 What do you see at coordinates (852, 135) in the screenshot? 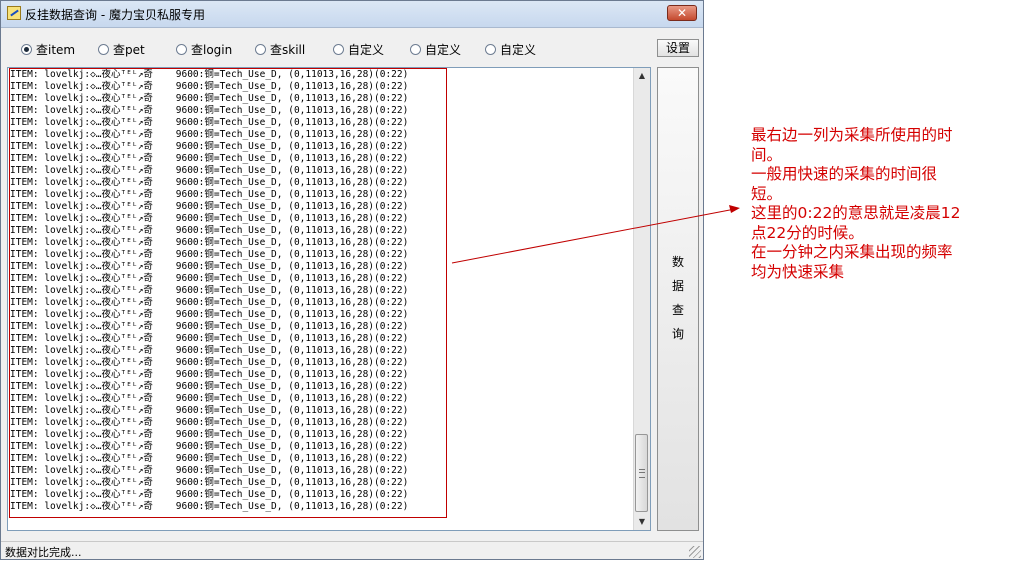
I see `note-line: 最右边一列为采集所使用的时` at bounding box center [852, 135].